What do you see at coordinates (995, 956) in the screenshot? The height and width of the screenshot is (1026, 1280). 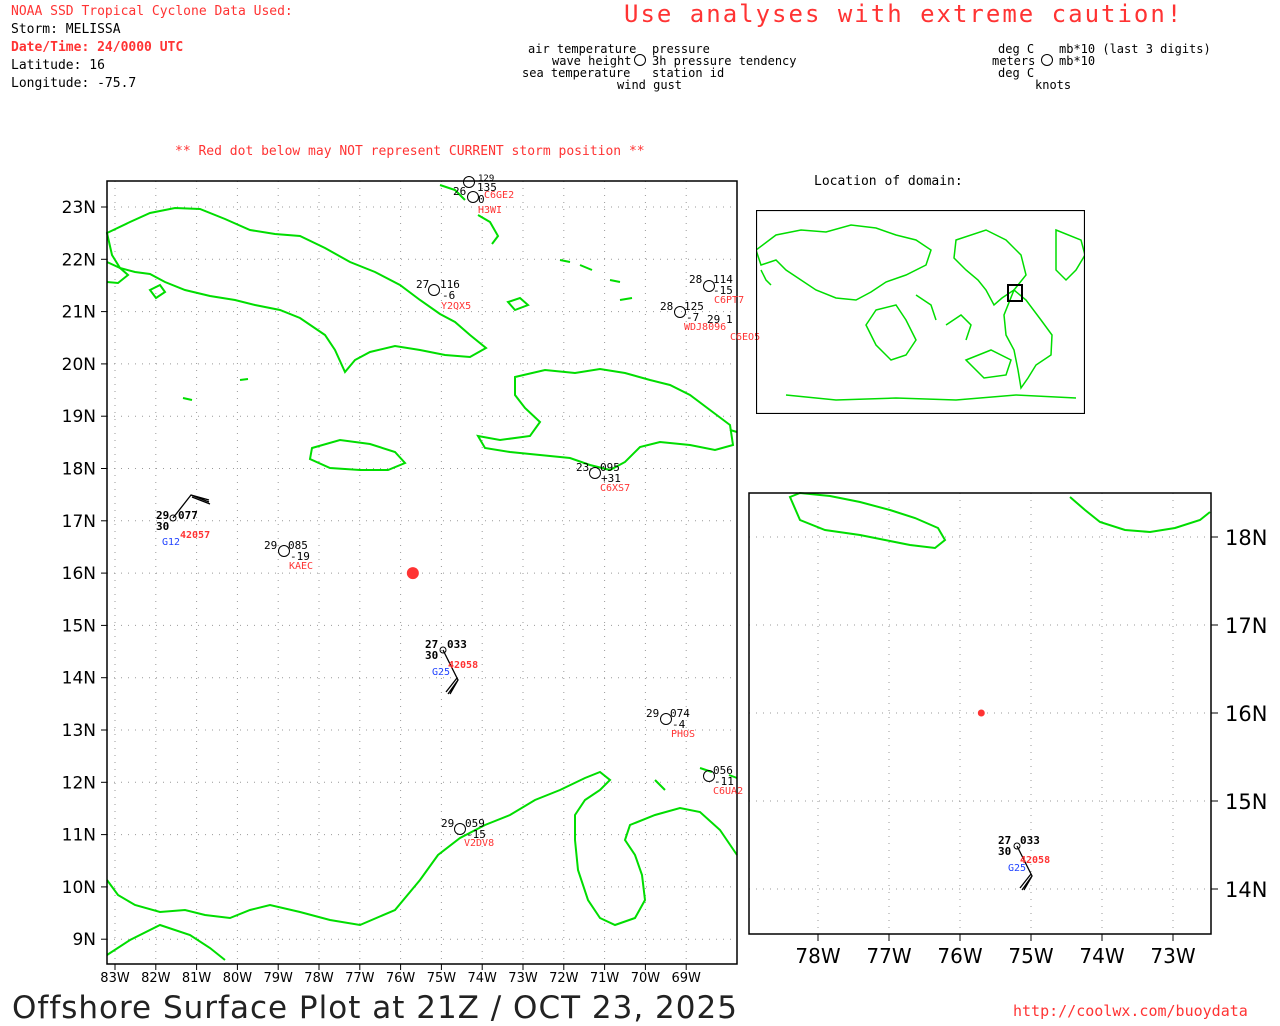 I see `zoom-map-lon-labels: 78W 77W 76W 75W 74W 73W` at bounding box center [995, 956].